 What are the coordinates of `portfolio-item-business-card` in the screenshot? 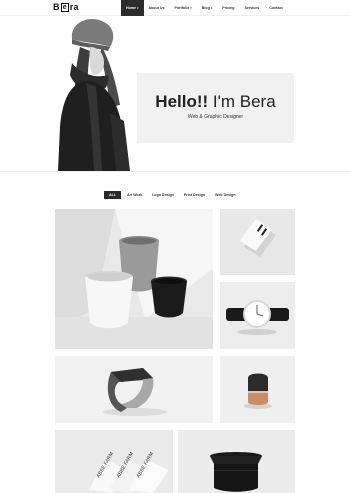 It's located at (257, 242).